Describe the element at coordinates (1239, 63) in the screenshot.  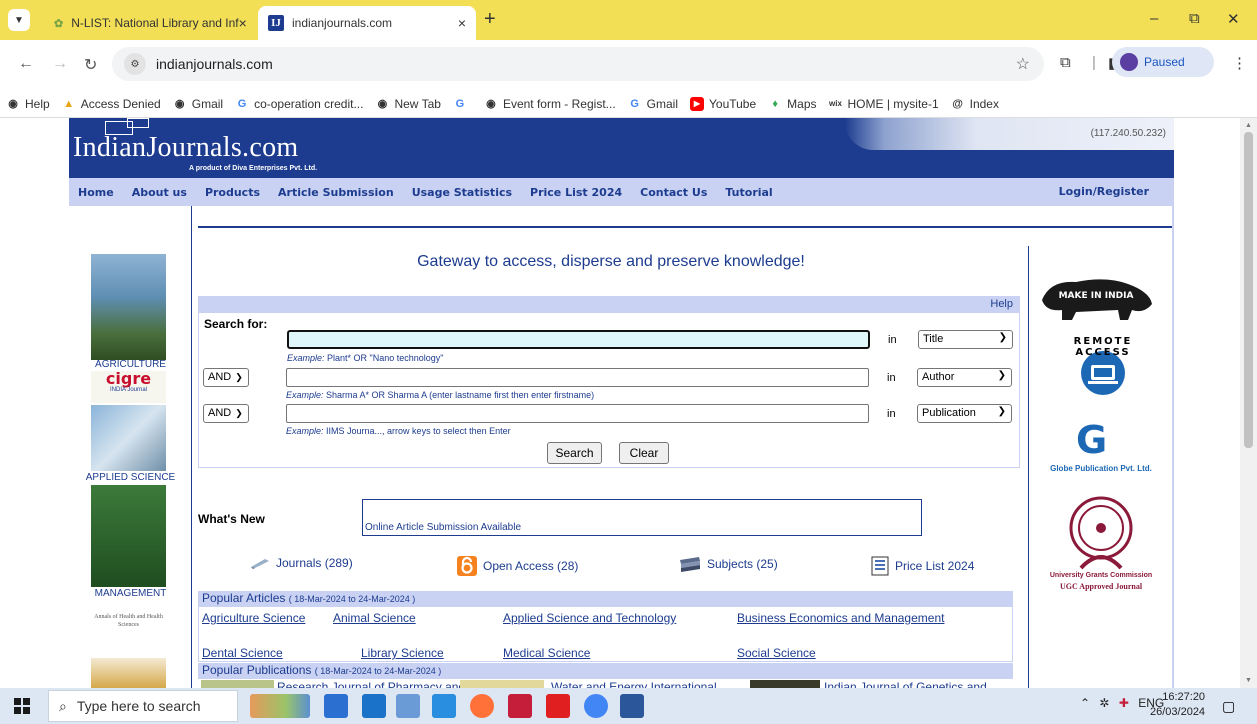
I see `menu-icon: ⋮` at that location.